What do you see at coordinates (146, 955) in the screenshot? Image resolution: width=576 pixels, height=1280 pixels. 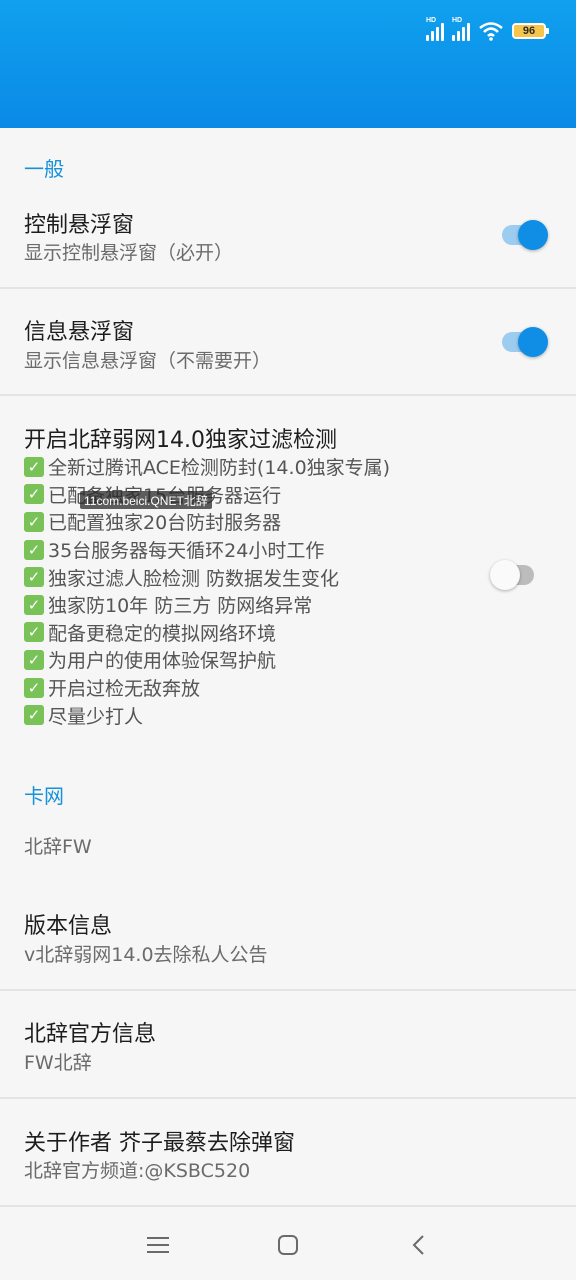 I see `version-subtitle: v北辞弱网14.0去除私人公告` at bounding box center [146, 955].